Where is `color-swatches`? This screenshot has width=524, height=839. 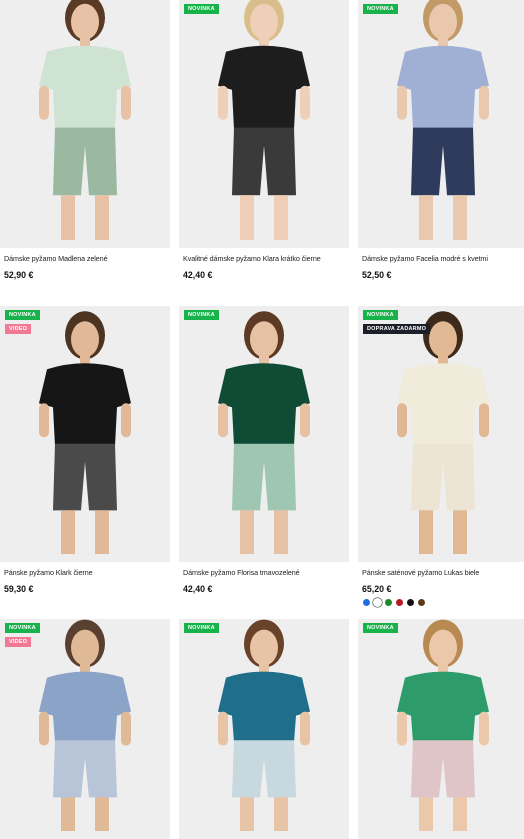 color-swatches is located at coordinates (394, 602).